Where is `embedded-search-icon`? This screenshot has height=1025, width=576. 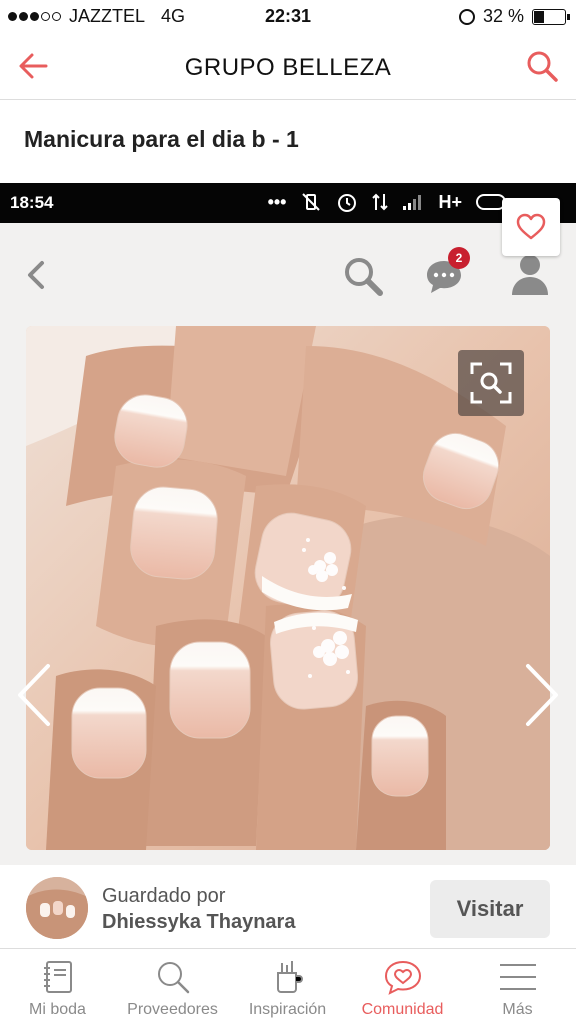 embedded-search-icon is located at coordinates (363, 276).